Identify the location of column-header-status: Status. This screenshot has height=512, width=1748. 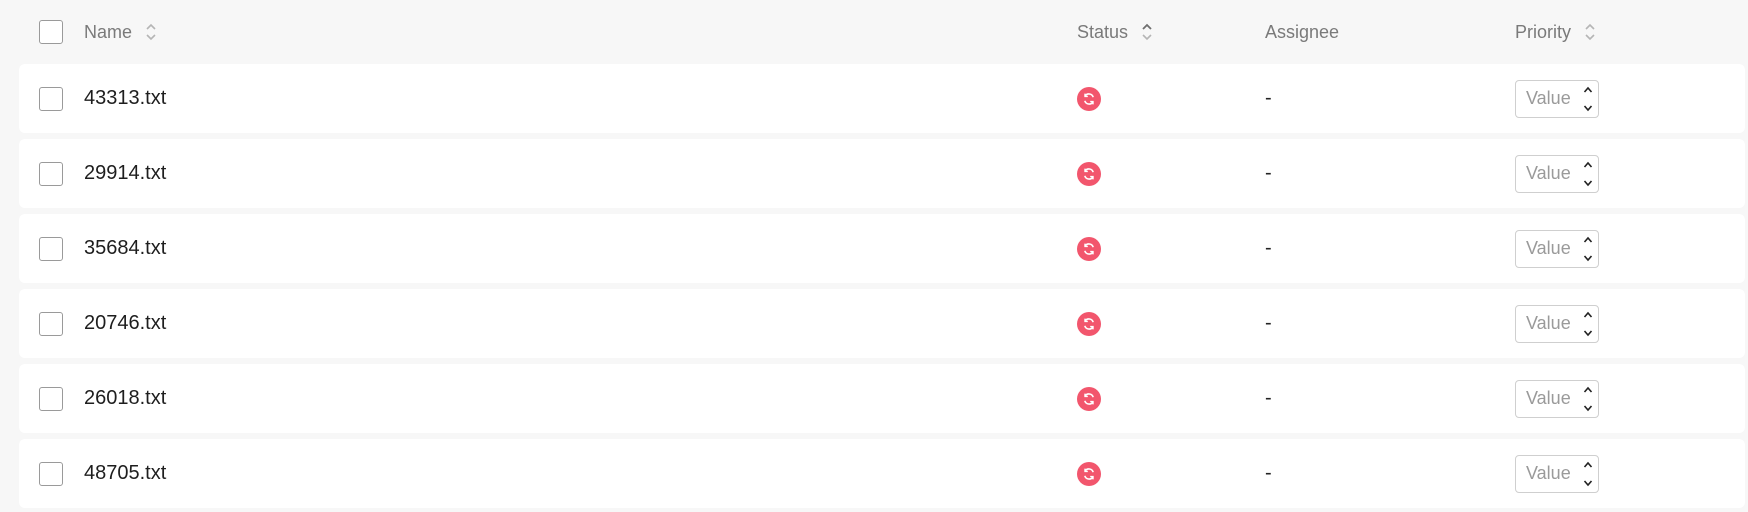
(1115, 32).